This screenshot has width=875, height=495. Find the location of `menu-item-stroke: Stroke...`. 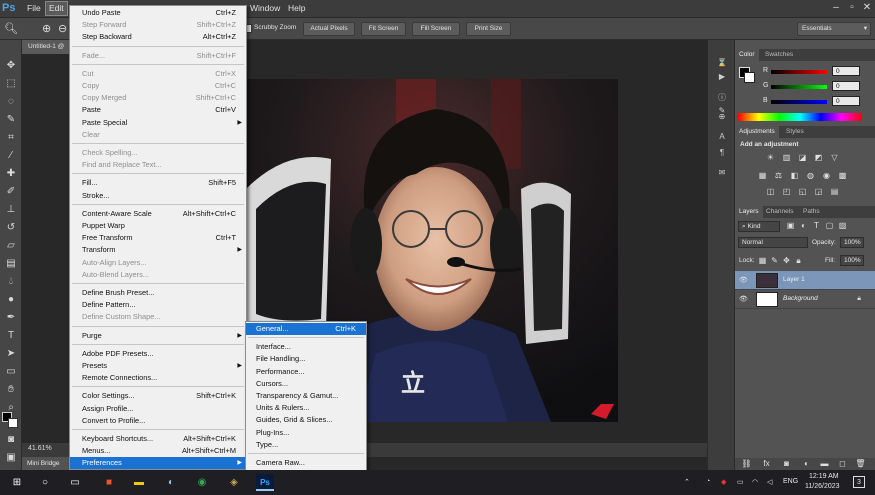

menu-item-stroke: Stroke... is located at coordinates (158, 196).